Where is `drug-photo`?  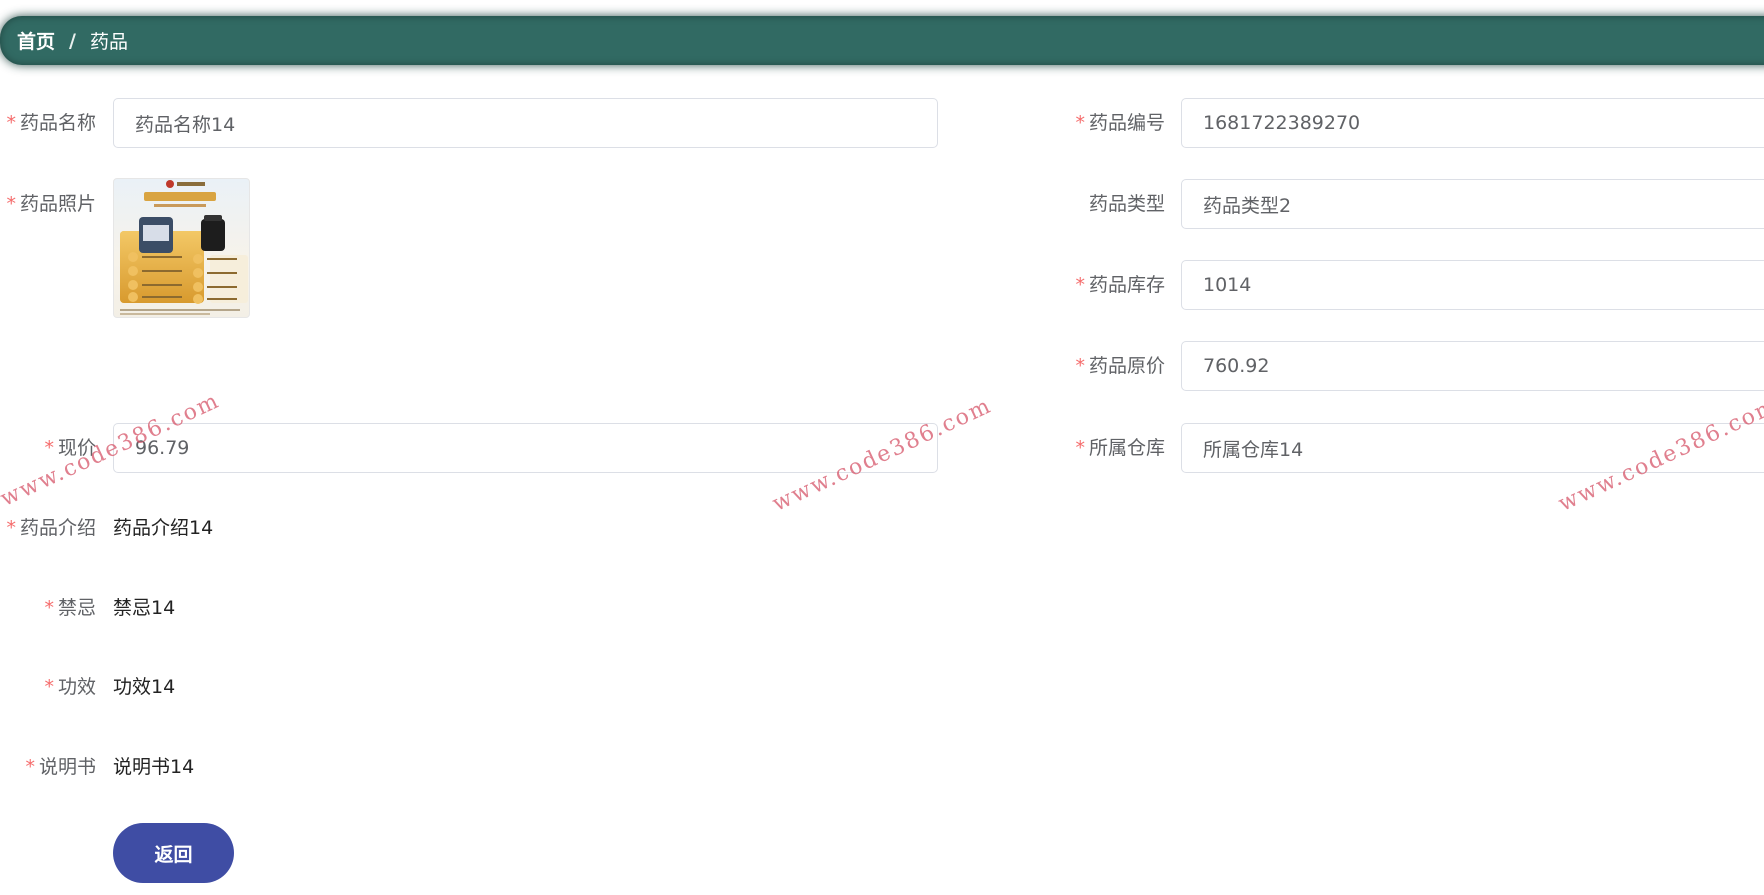 drug-photo is located at coordinates (181, 248).